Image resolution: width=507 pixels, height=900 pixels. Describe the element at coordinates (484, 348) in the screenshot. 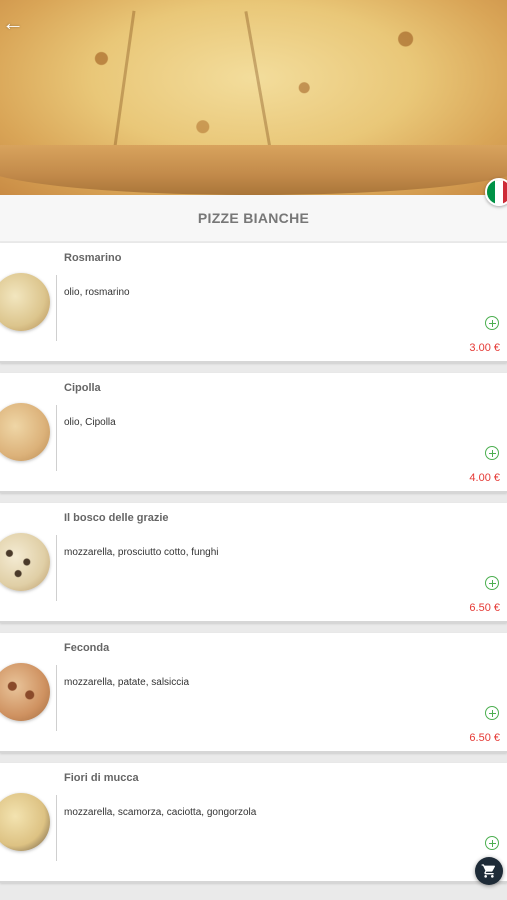

I see `pizza-price: 3.00 €` at that location.